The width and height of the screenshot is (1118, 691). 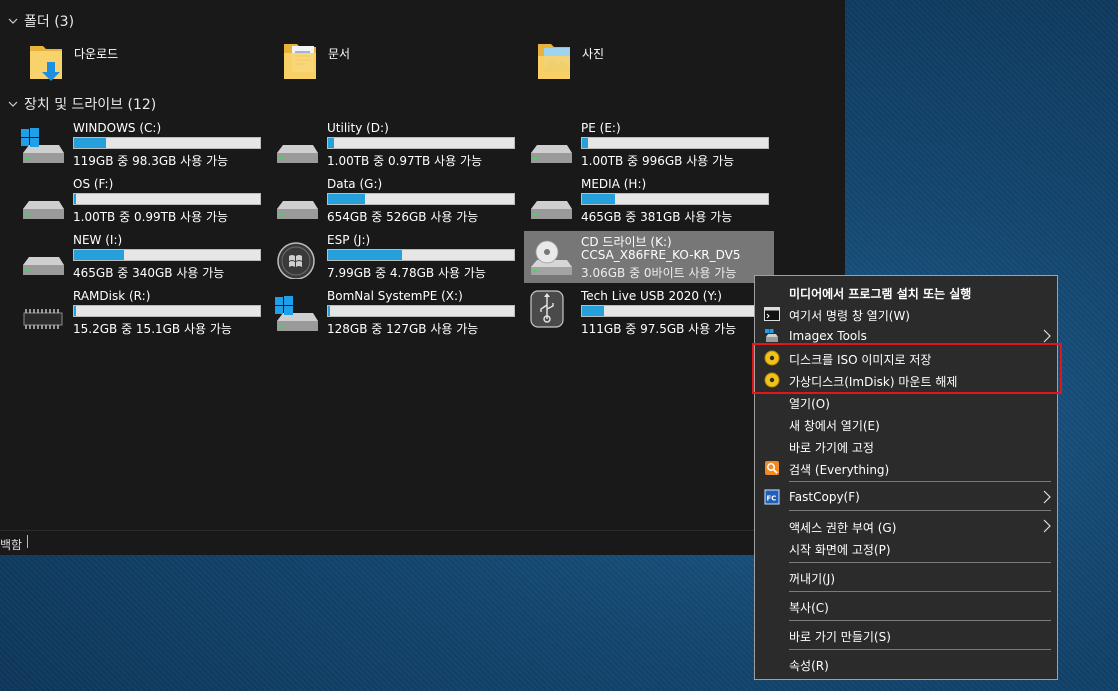 What do you see at coordinates (906, 526) in the screenshot?
I see `menu-item-give-access: 액세스 권한 부여 (G)` at bounding box center [906, 526].